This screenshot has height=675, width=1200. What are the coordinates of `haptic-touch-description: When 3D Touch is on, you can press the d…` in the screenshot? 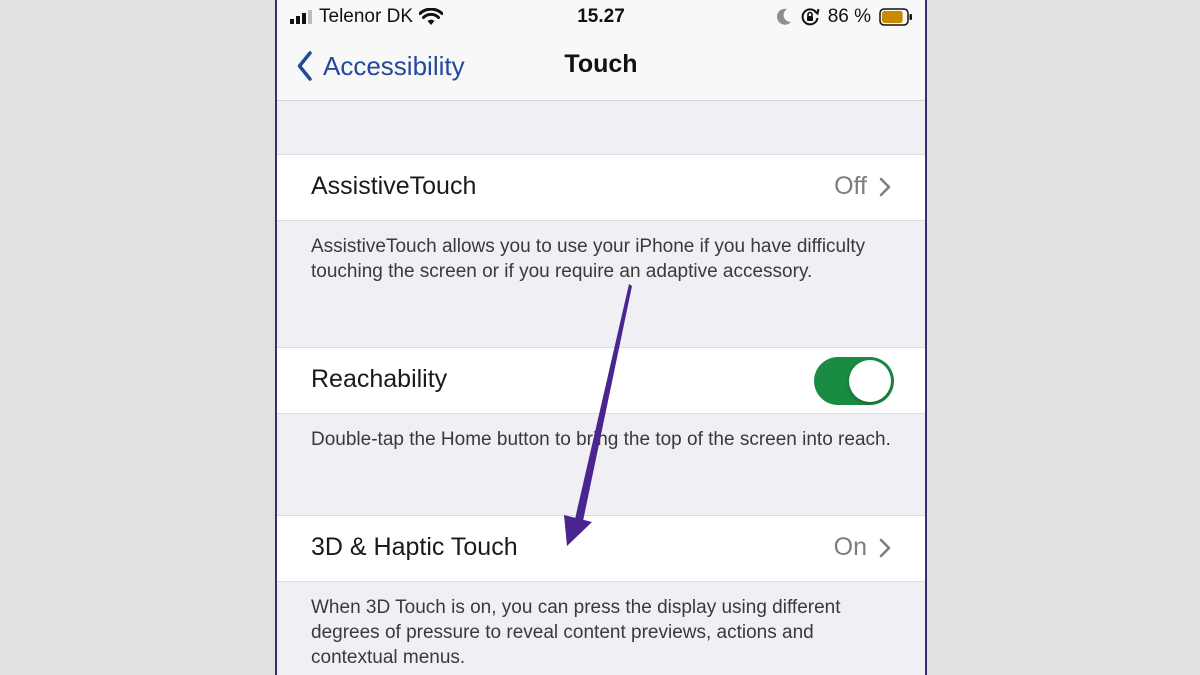 It's located at (576, 632).